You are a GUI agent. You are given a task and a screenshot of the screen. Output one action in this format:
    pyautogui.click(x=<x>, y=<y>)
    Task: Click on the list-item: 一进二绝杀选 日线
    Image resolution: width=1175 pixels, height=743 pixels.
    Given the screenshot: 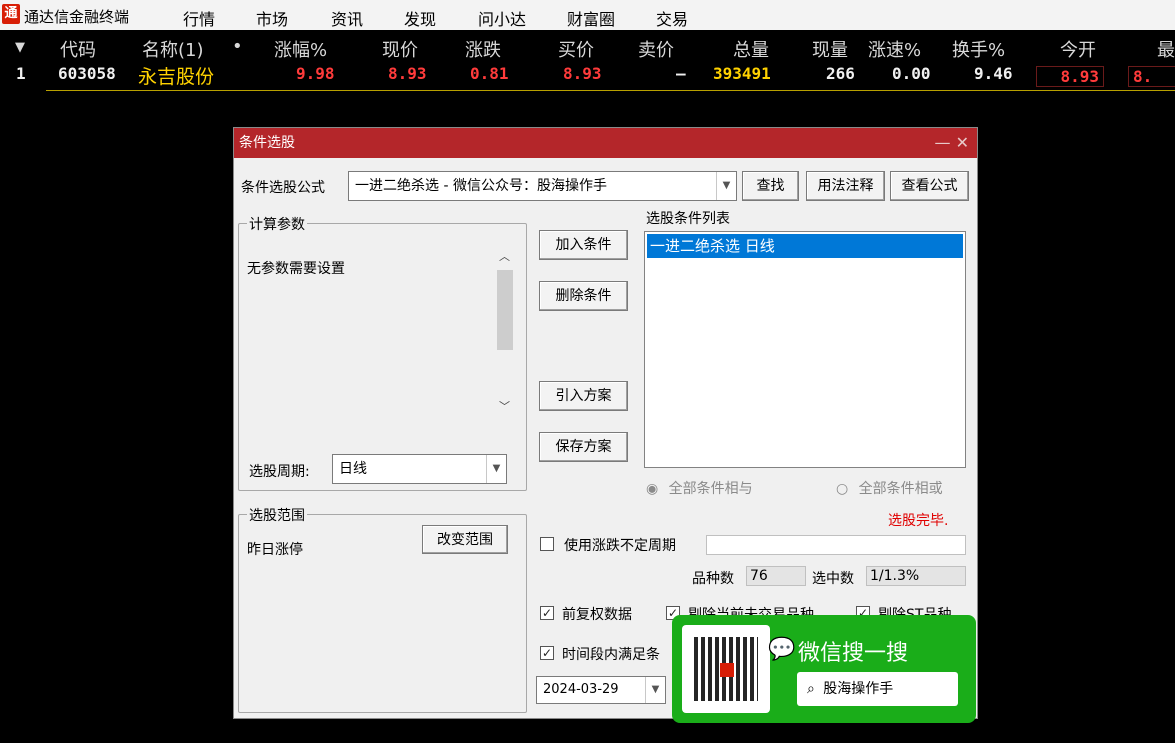 What is the action you would take?
    pyautogui.click(x=805, y=246)
    